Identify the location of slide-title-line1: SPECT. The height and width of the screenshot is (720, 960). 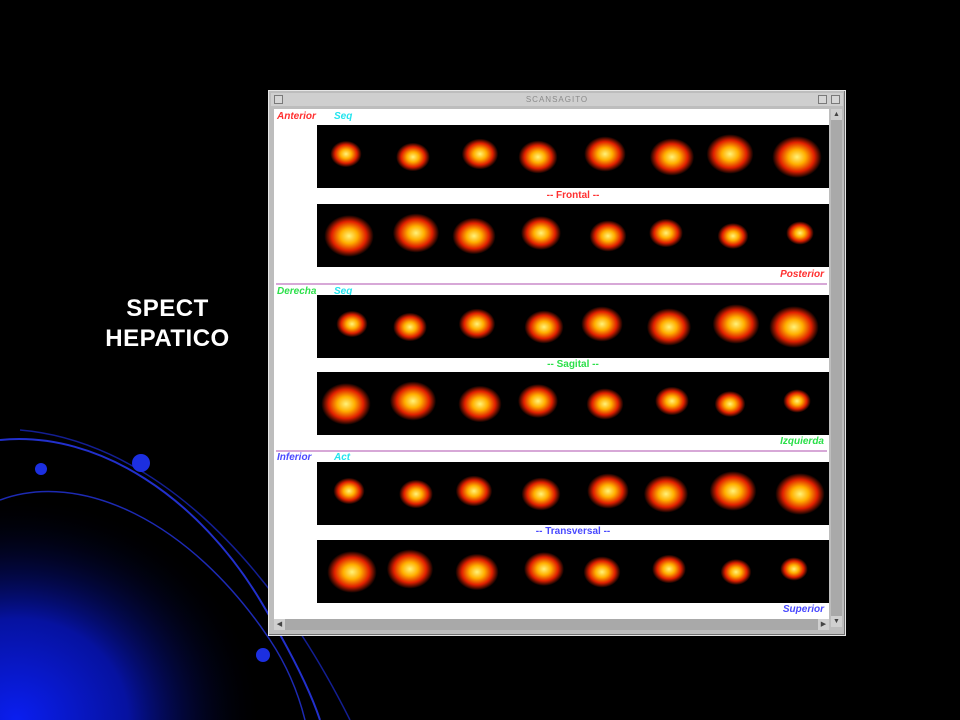
(167, 308).